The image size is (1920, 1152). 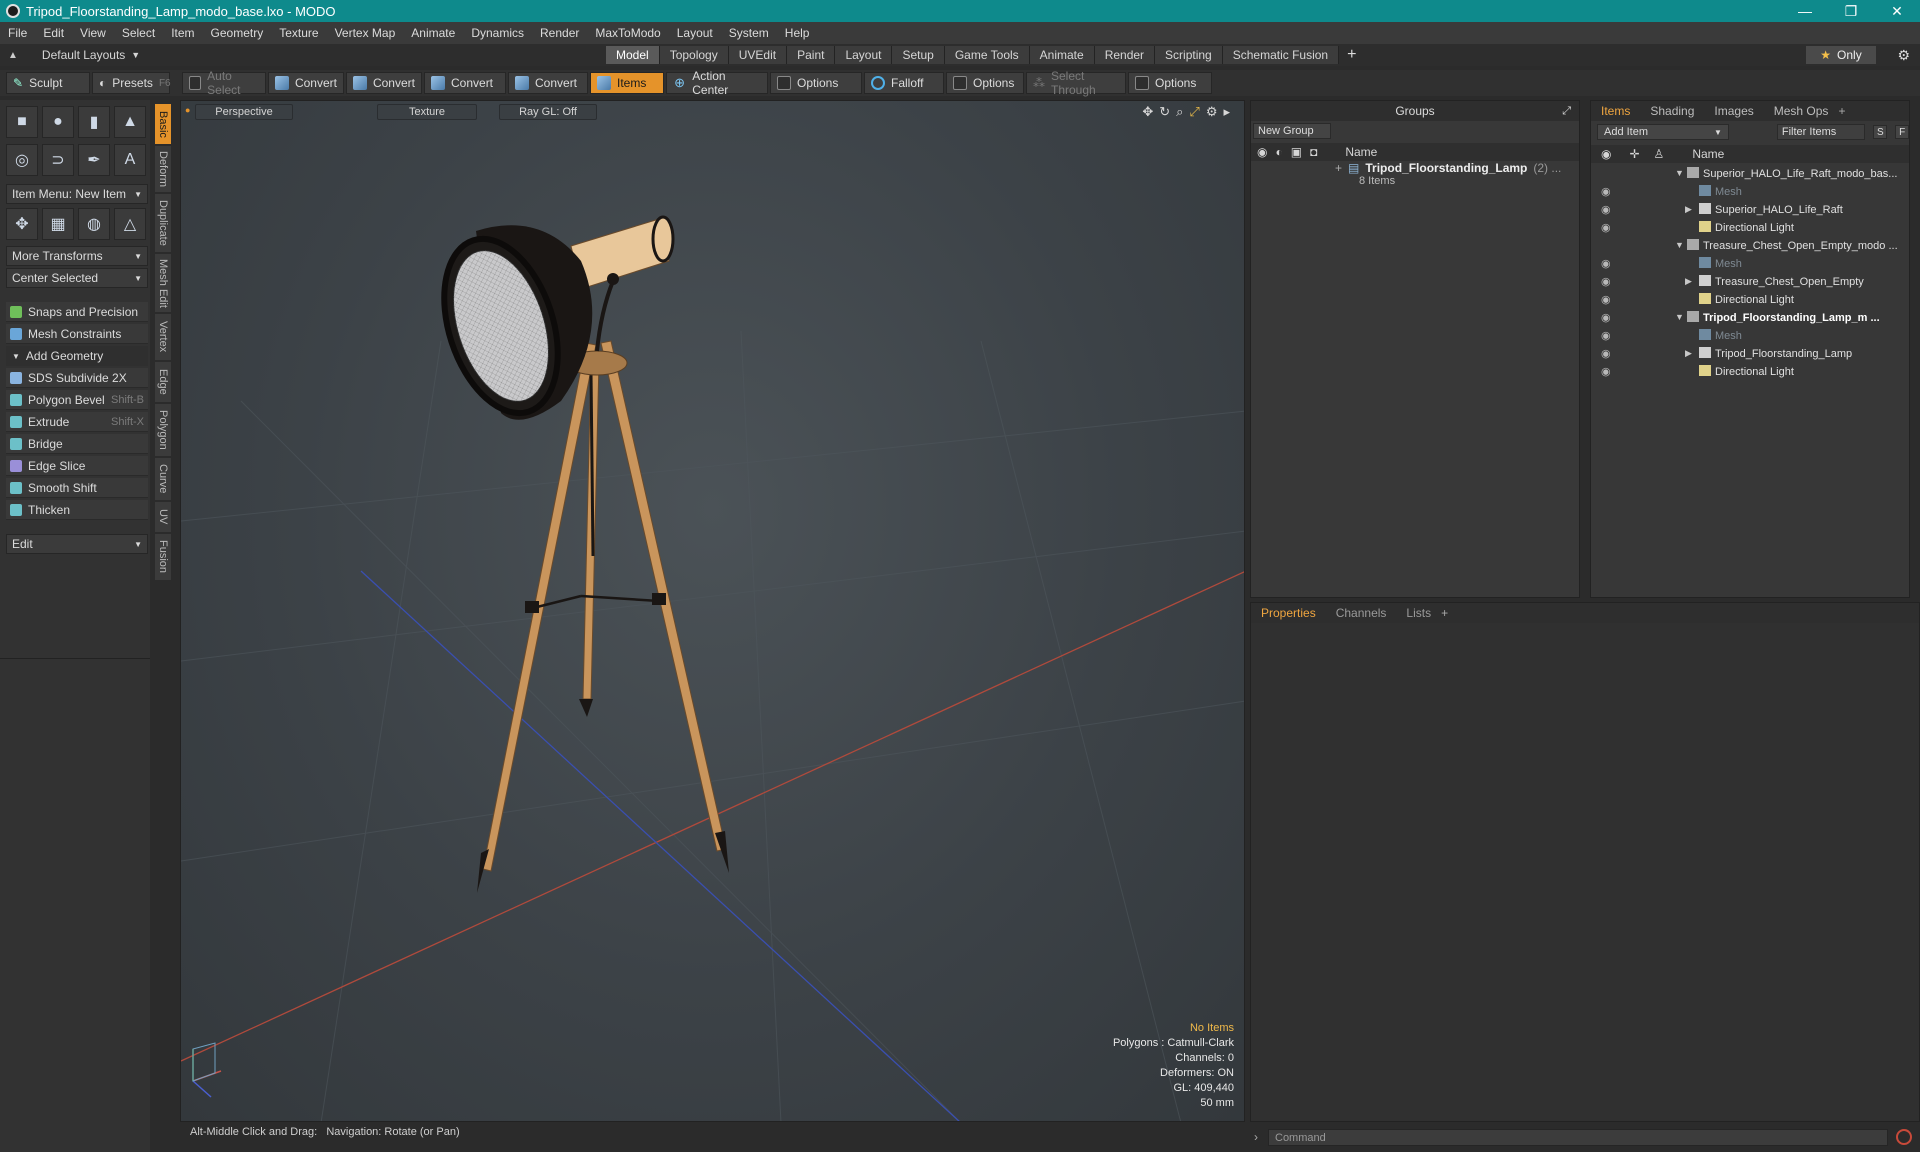 I want to click on tab-animate: Animate, so click(x=1062, y=55).